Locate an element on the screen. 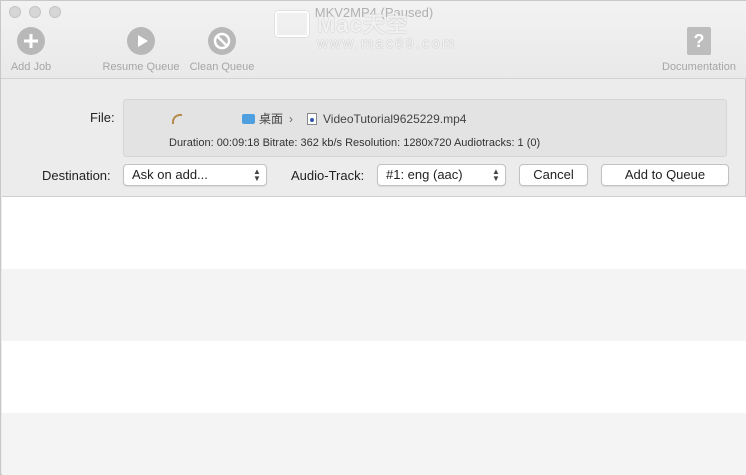 This screenshot has height=475, width=746. play-circle-icon is located at coordinates (141, 41).